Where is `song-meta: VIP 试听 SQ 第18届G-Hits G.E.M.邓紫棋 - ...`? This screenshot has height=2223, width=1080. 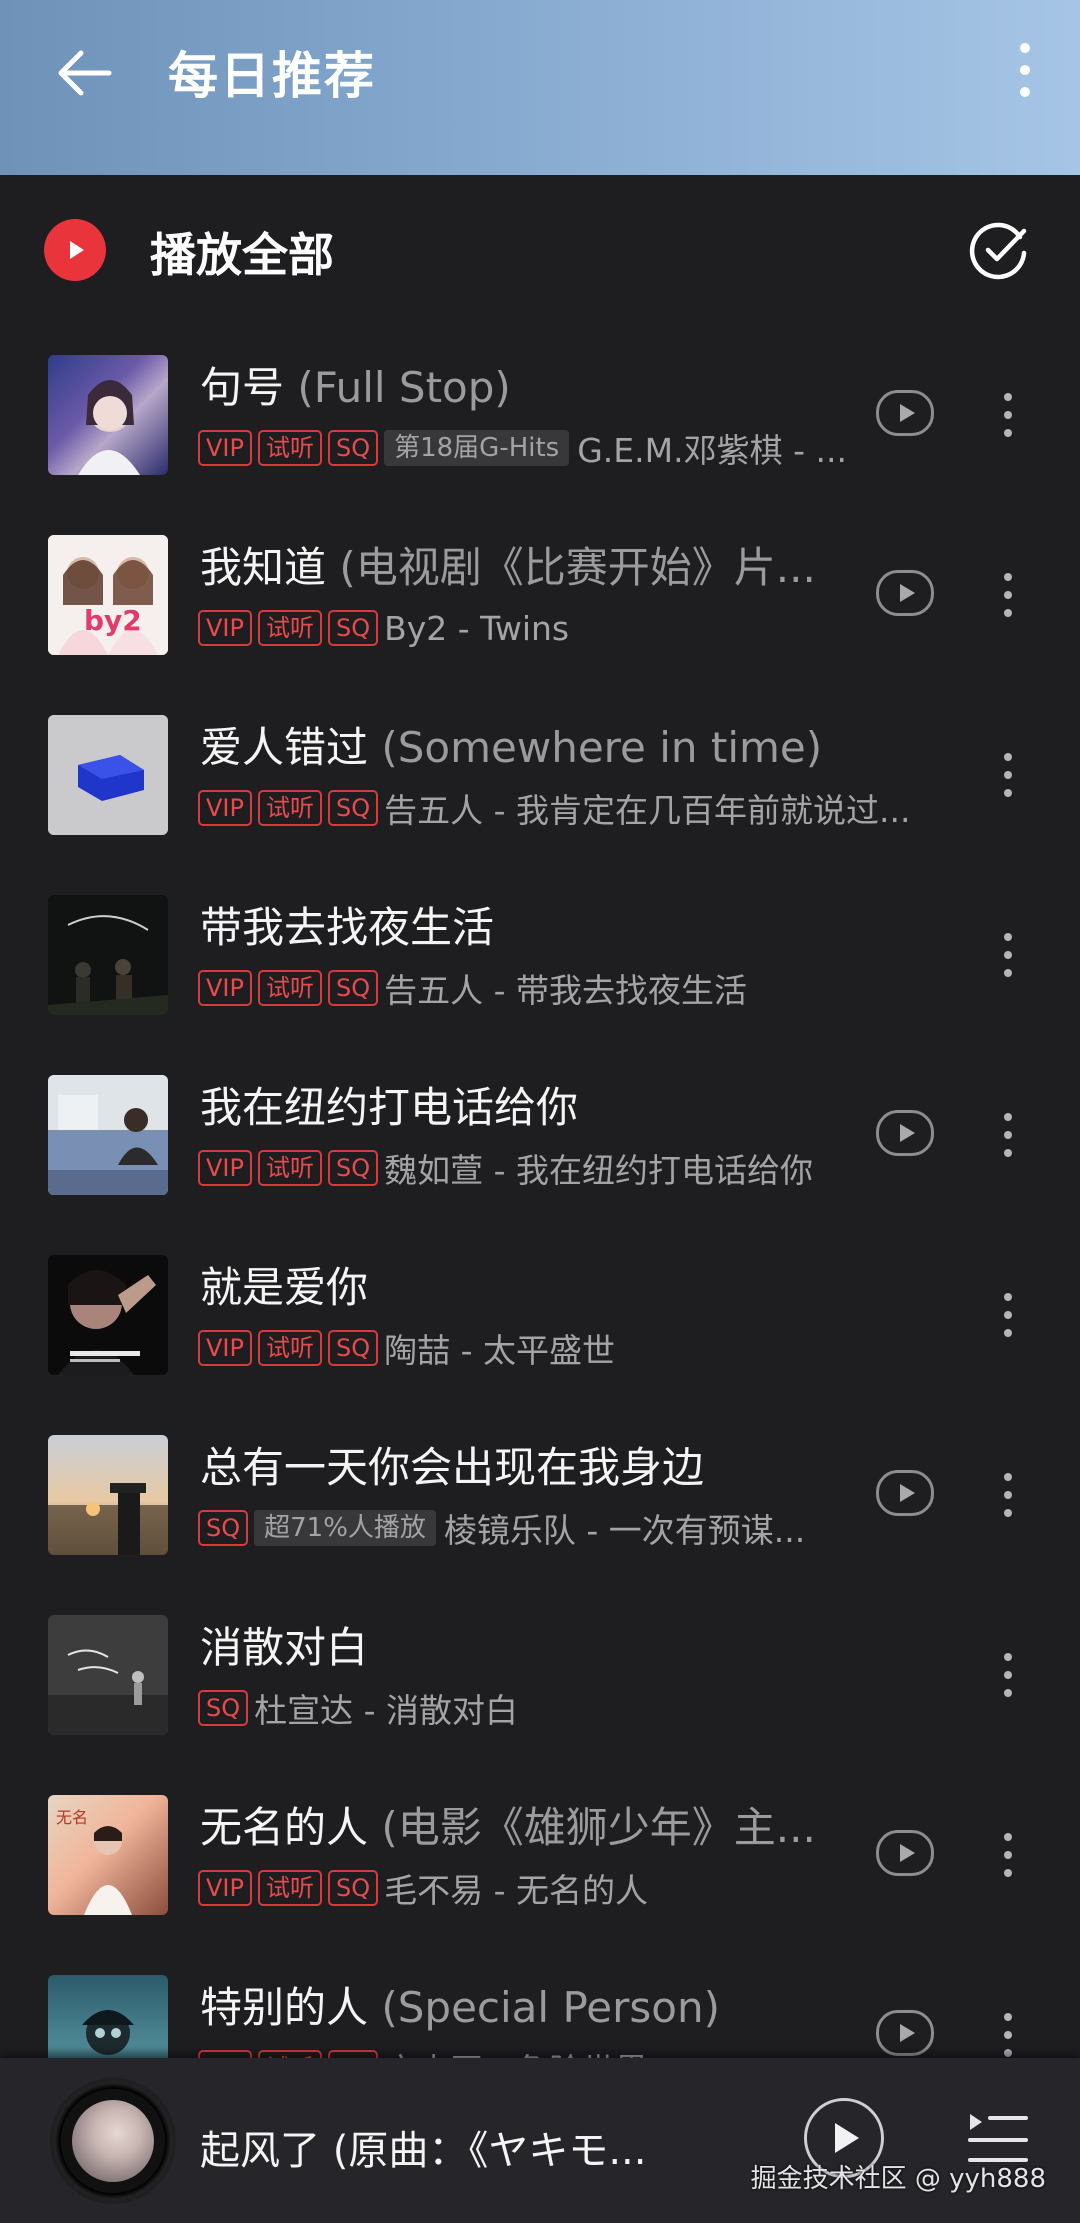 song-meta: VIP 试听 SQ 第18届G-Hits G.E.M.邓紫棋 - ... is located at coordinates (568, 448).